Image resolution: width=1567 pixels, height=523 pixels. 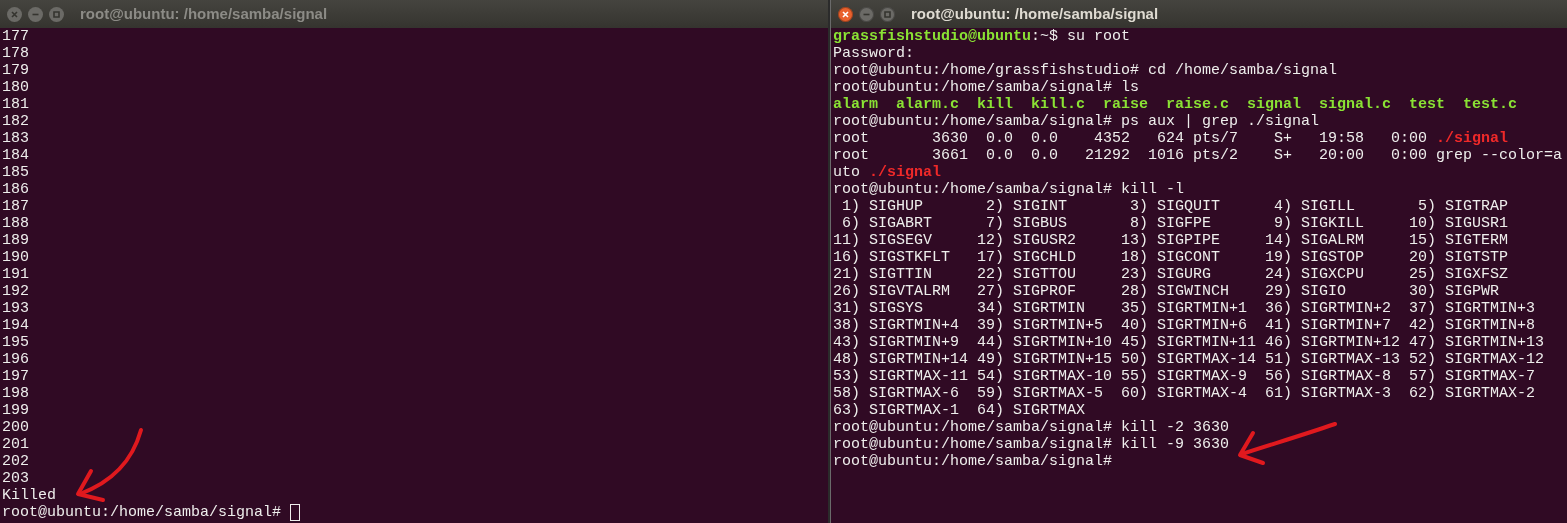 What do you see at coordinates (1171, 240) in the screenshot?
I see `terminal-line: 11) SIGSEGV 12) SIGUSR2 13) SIGPIPE 14) SIGALRM 15) SIGTERM` at bounding box center [1171, 240].